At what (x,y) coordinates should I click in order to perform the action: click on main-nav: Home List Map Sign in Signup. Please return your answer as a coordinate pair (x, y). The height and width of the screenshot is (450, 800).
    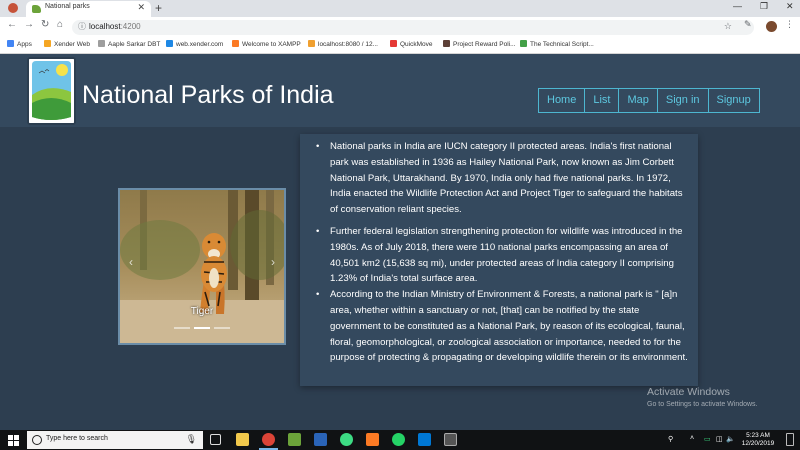
    Looking at the image, I should click on (649, 100).